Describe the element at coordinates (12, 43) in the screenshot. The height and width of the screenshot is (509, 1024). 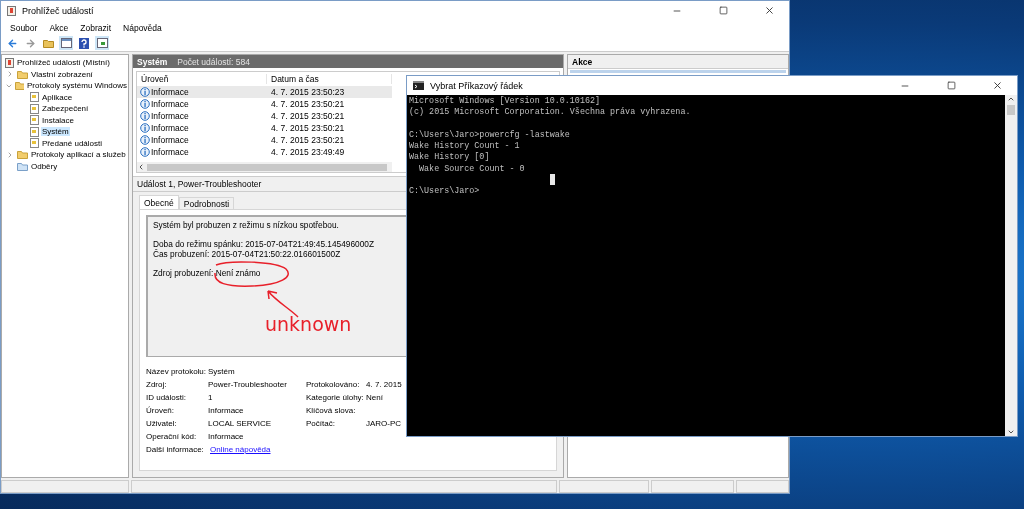
I see `back-arrow-icon` at that location.